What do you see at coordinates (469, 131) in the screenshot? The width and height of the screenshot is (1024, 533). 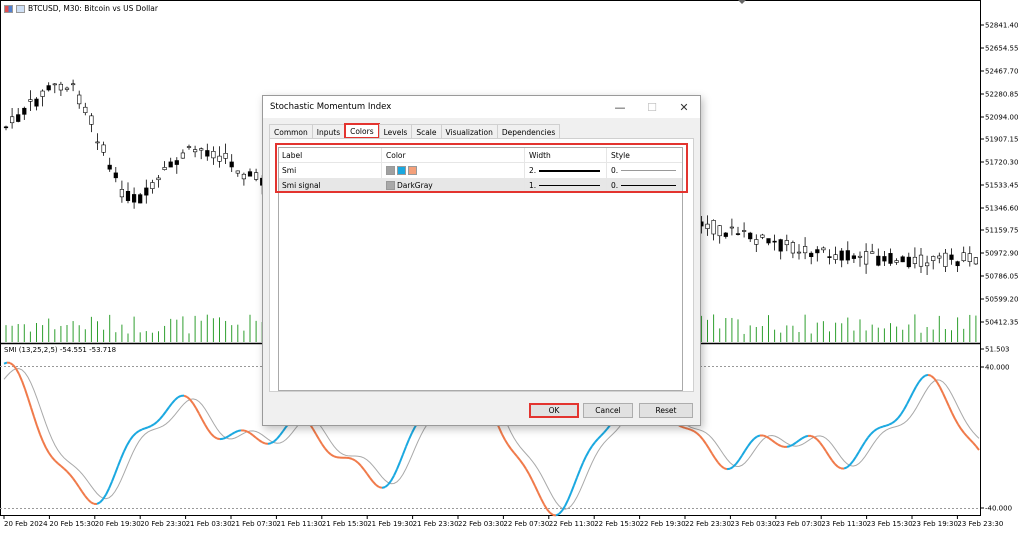 I see `tab-visualization: Visualization` at bounding box center [469, 131].